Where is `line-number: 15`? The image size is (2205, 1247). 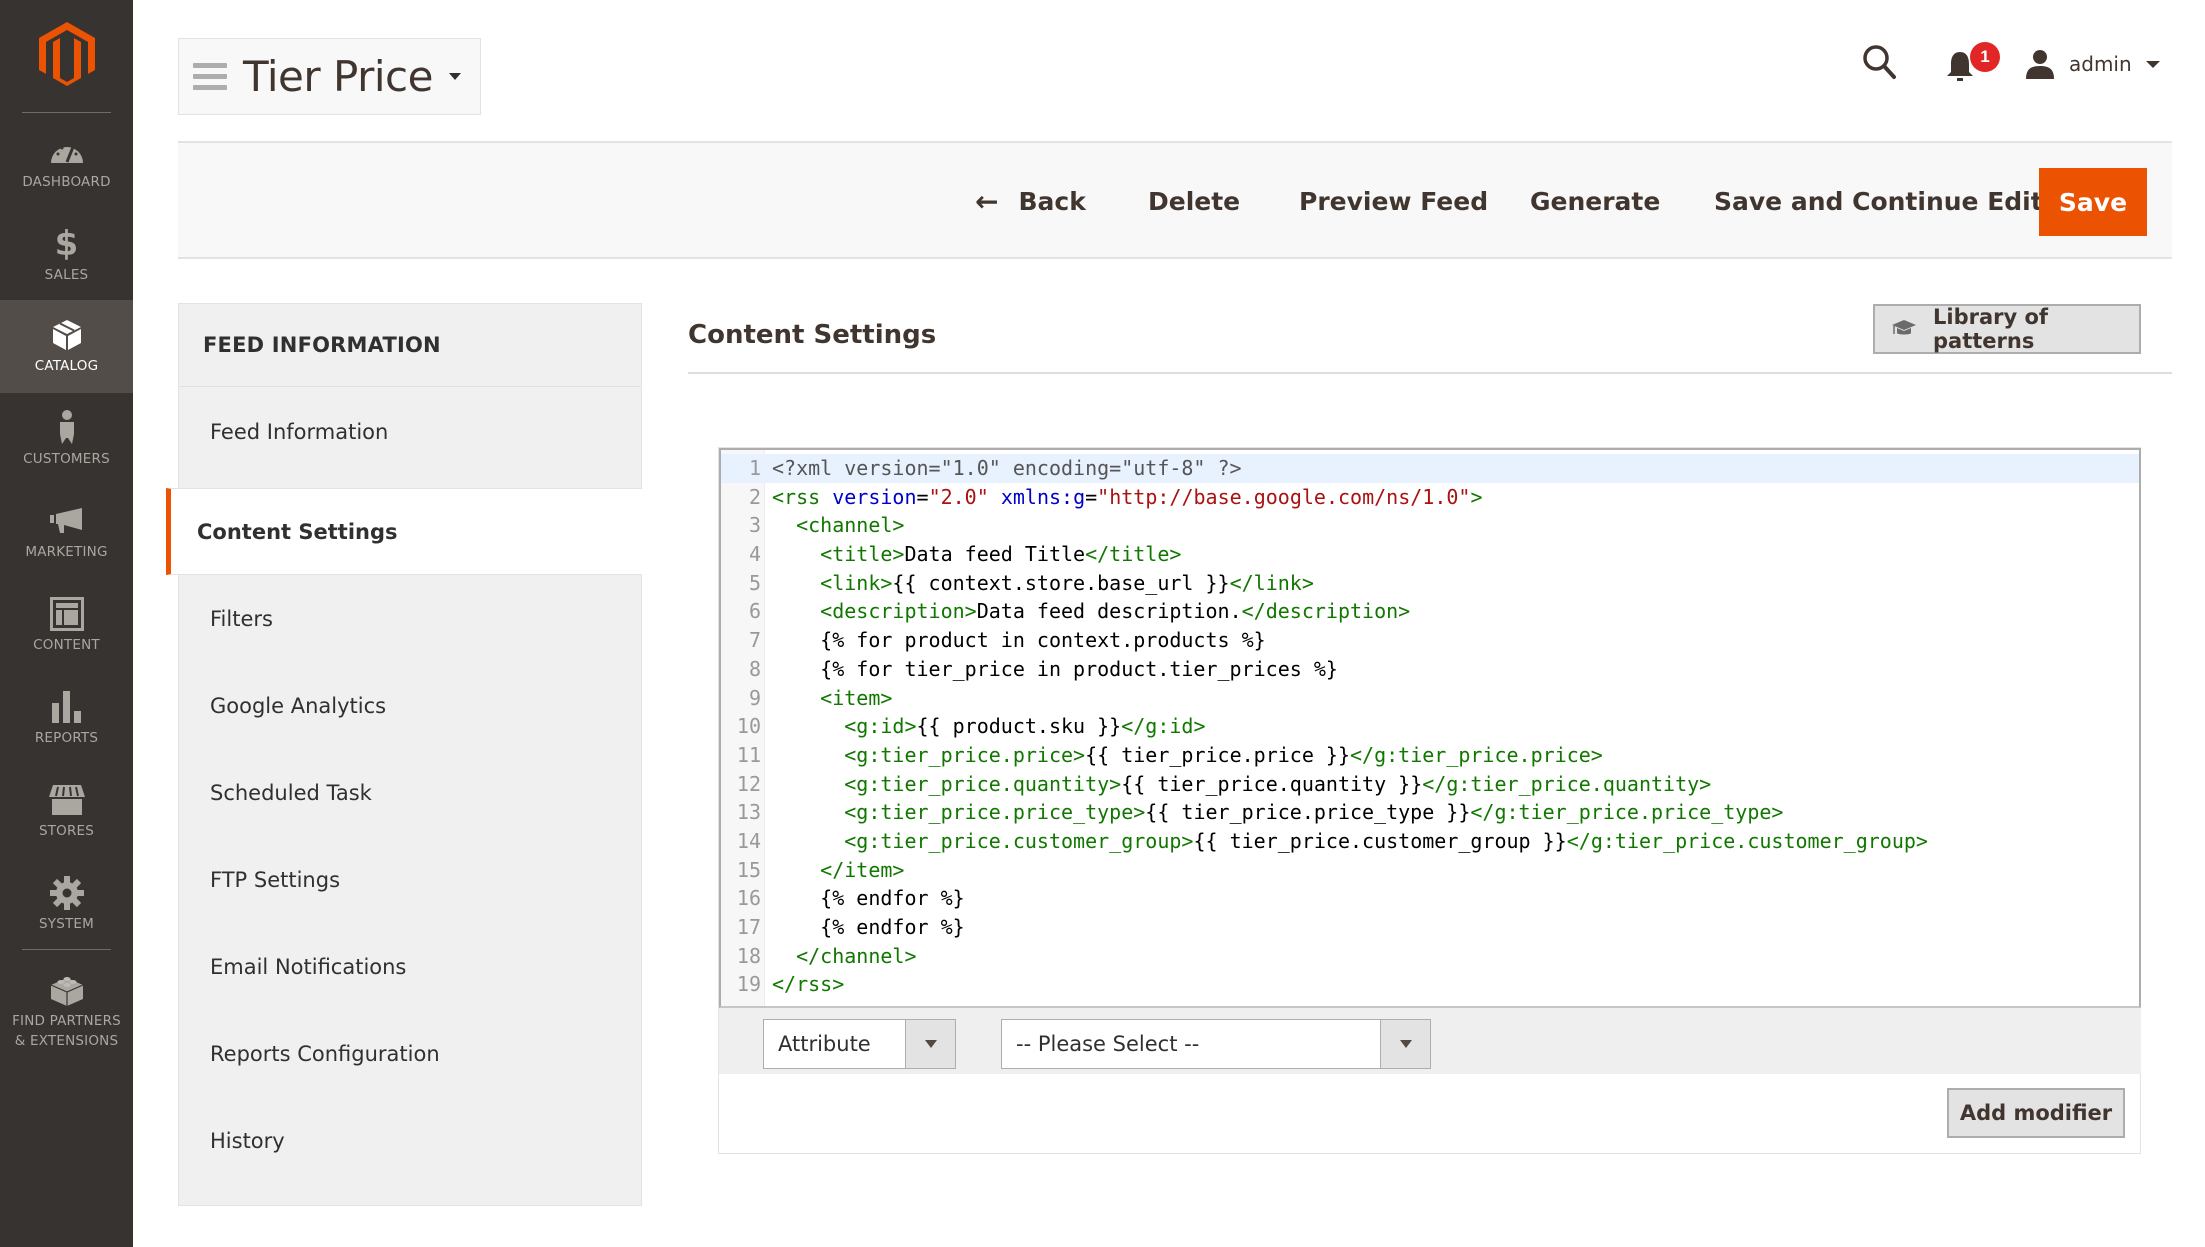
line-number: 15 is located at coordinates (748, 869).